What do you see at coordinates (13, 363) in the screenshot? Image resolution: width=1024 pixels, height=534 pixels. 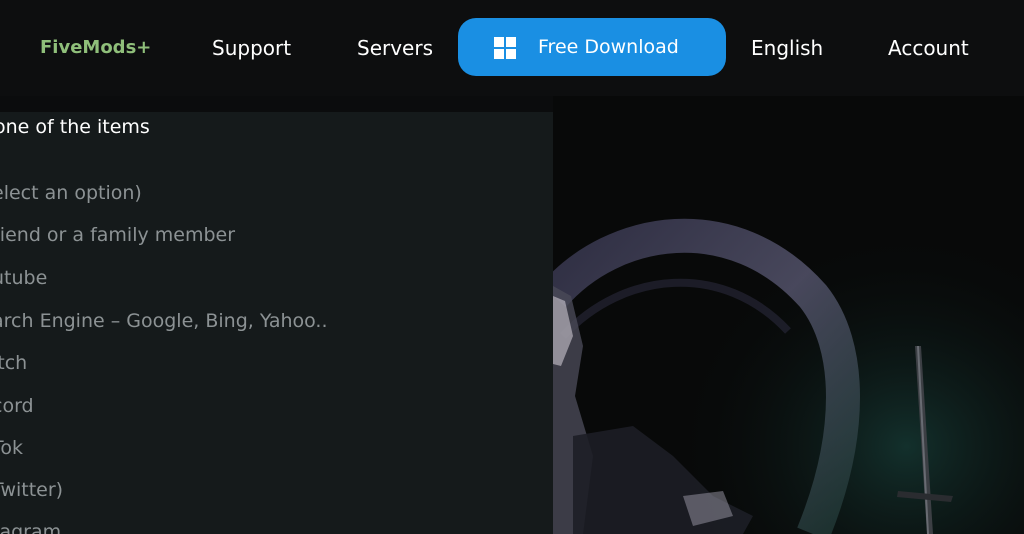 I see `dropdown-option: itch` at bounding box center [13, 363].